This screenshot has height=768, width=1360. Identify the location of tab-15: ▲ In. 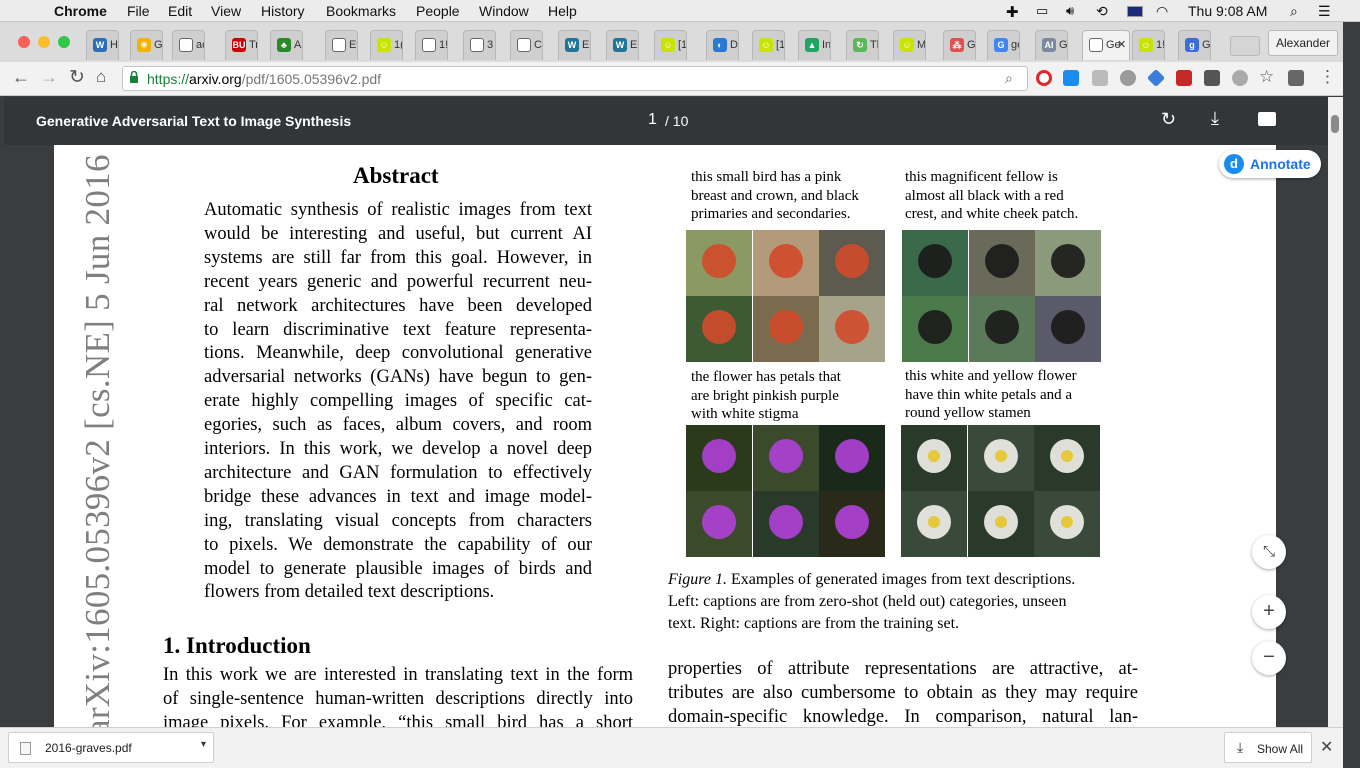
(814, 45).